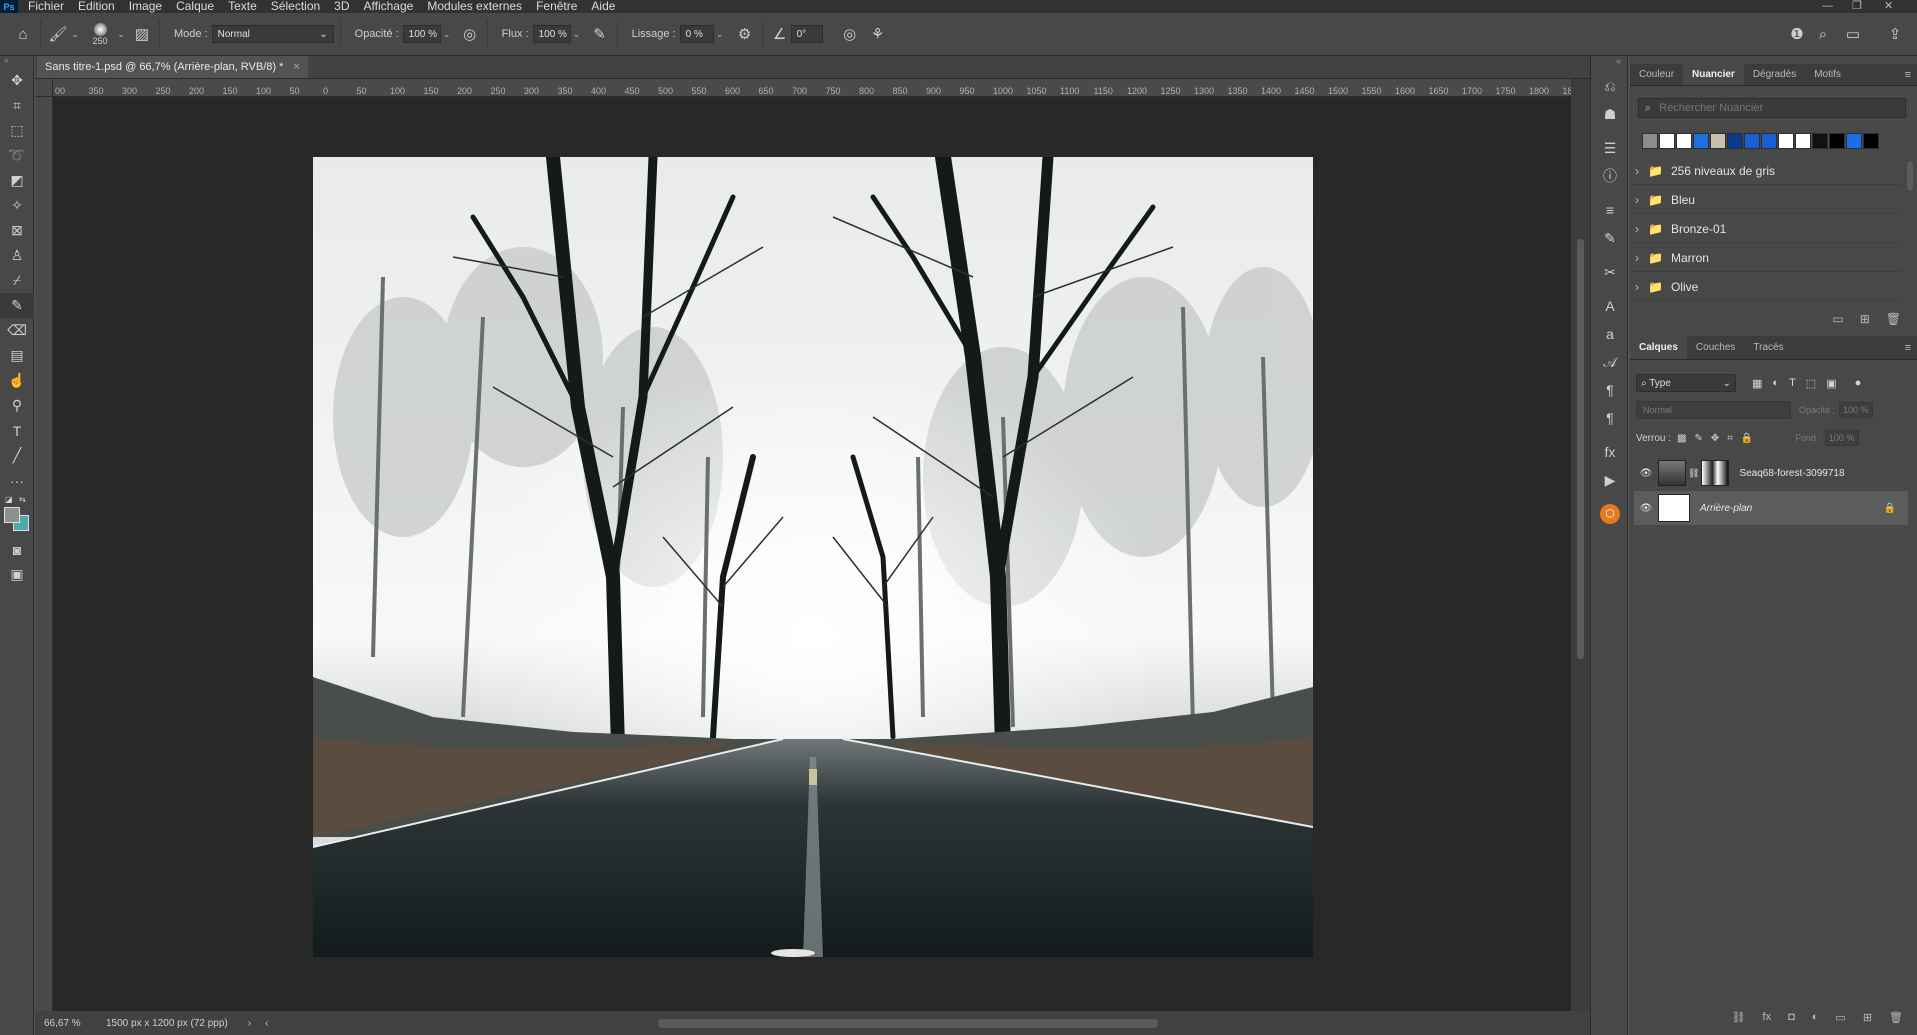 The height and width of the screenshot is (1035, 1917). What do you see at coordinates (1610, 452) in the screenshot?
I see `styles-icon: fx` at bounding box center [1610, 452].